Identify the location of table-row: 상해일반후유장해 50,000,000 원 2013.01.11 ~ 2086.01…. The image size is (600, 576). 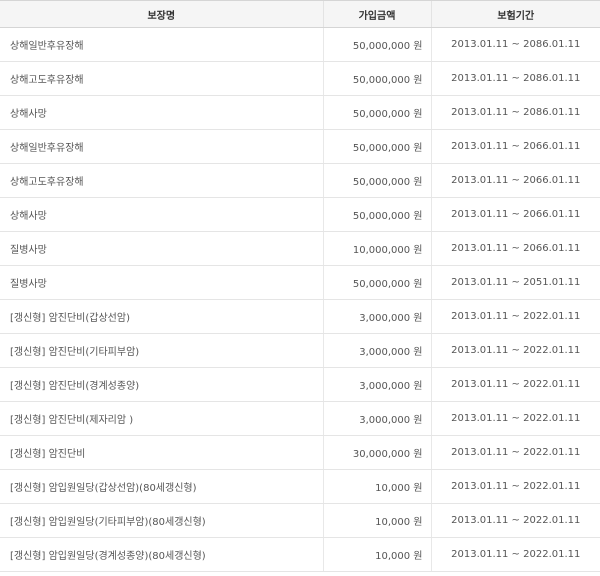
(300, 44).